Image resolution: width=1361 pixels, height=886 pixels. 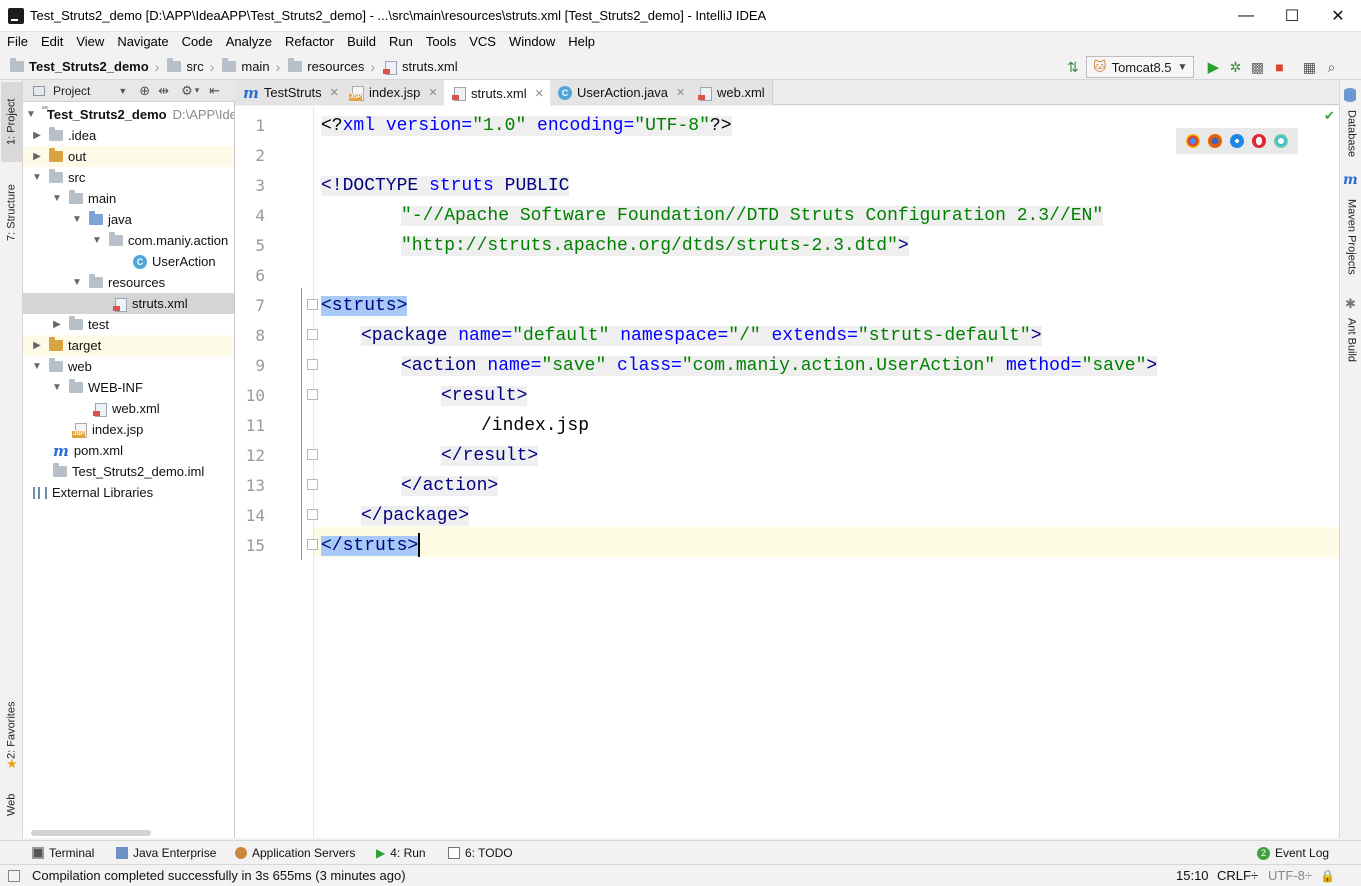 What do you see at coordinates (1257, 67) in the screenshot?
I see `coverage-icon: ▩` at bounding box center [1257, 67].